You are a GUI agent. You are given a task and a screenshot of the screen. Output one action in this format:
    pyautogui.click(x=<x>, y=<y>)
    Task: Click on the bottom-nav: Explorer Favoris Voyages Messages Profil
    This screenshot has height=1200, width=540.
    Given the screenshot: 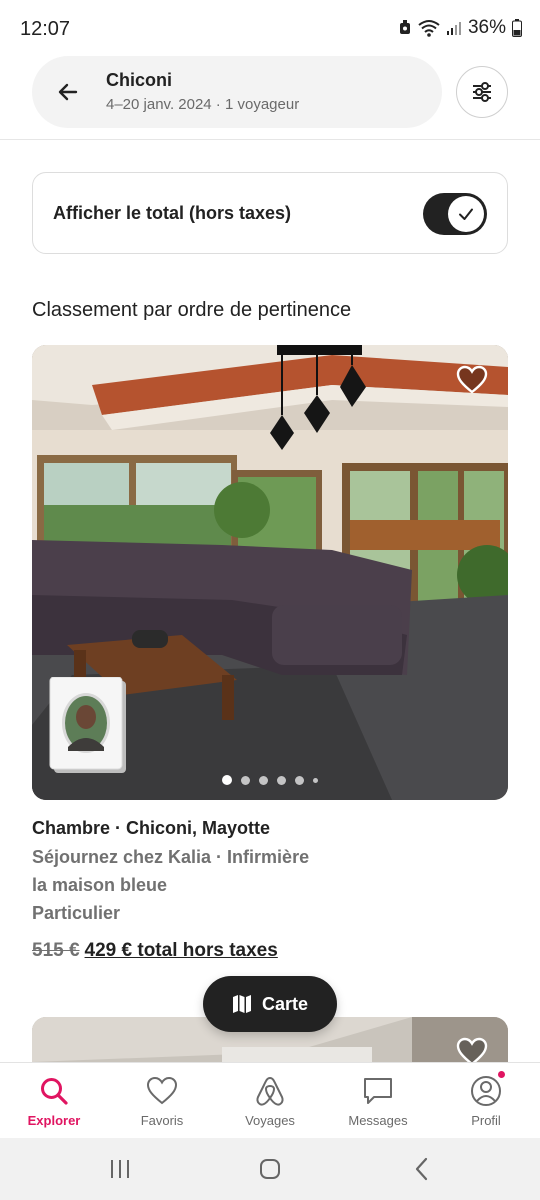 What is the action you would take?
    pyautogui.click(x=270, y=1100)
    